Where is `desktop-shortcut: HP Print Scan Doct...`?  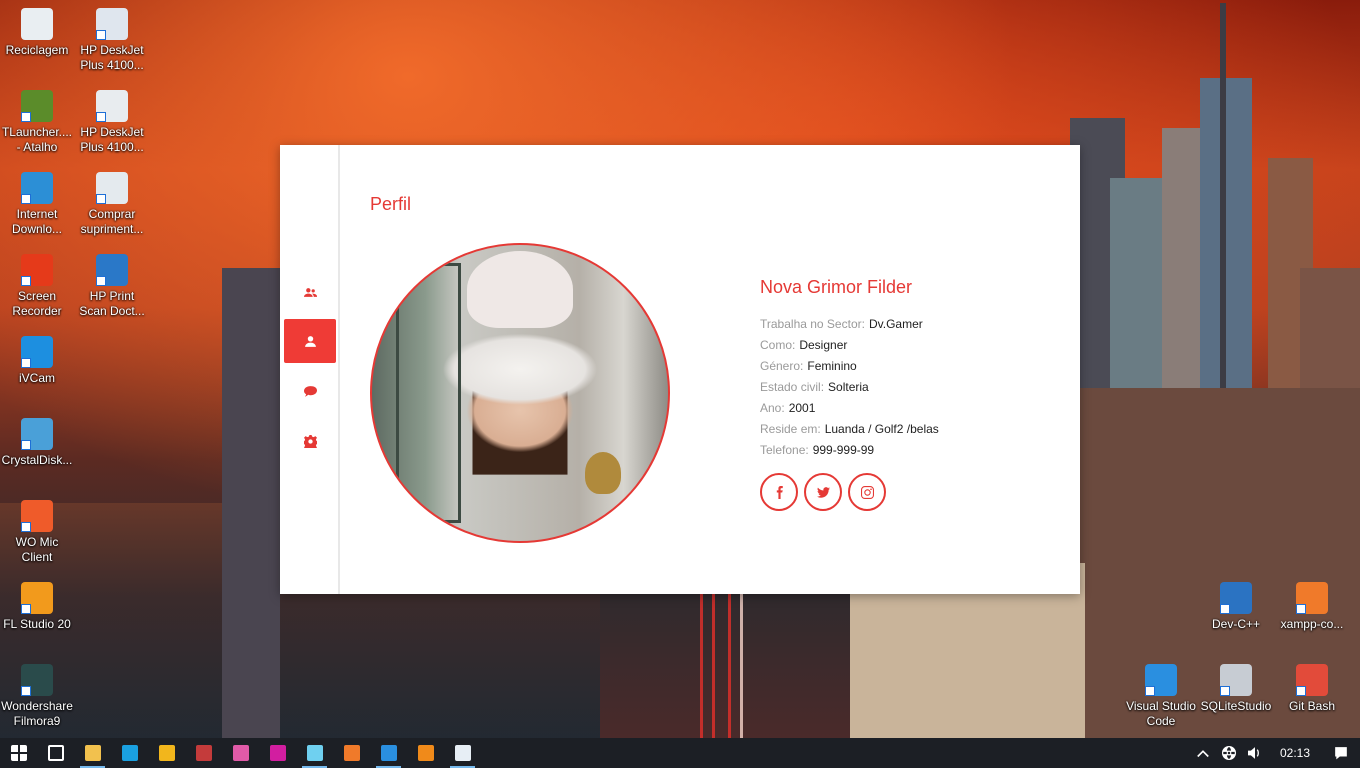 desktop-shortcut: HP Print Scan Doct... is located at coordinates (112, 286).